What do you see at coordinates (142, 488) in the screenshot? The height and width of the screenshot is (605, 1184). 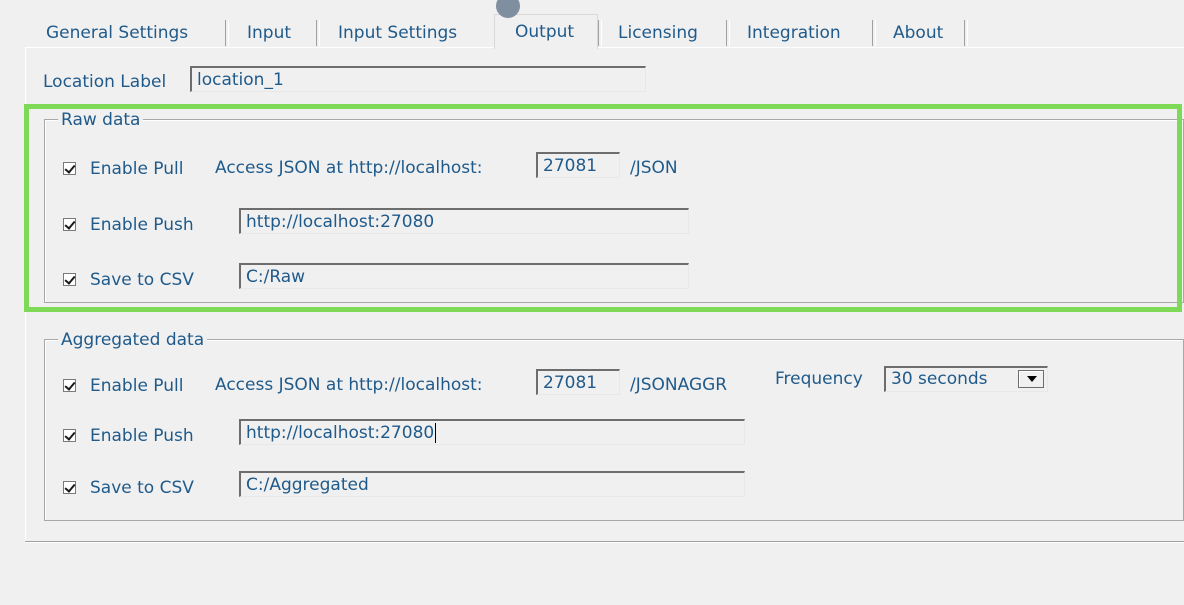 I see `agg-save-csv-label: Save to CSV` at bounding box center [142, 488].